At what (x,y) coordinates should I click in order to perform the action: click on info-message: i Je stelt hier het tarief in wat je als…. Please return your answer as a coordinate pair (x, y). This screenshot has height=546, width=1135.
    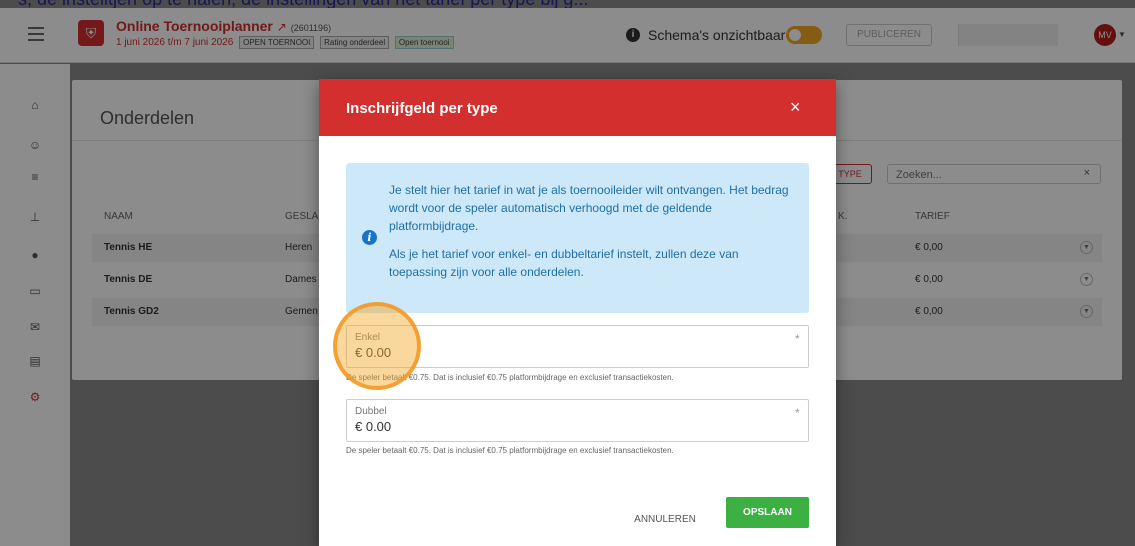
    Looking at the image, I should click on (577, 238).